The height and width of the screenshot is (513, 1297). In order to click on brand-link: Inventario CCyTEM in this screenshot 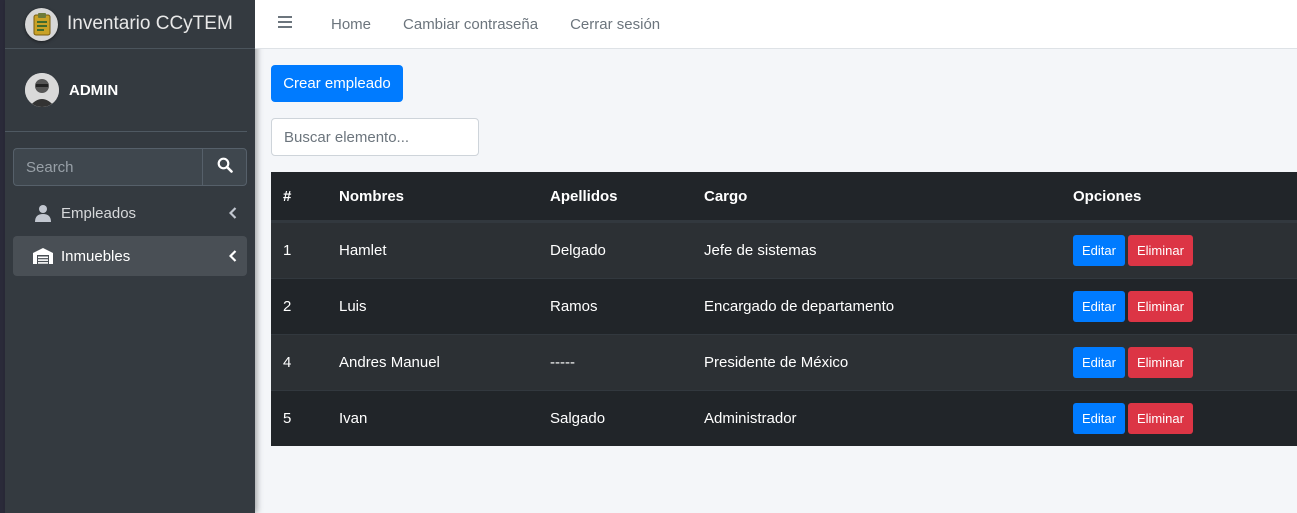, I will do `click(130, 24)`.